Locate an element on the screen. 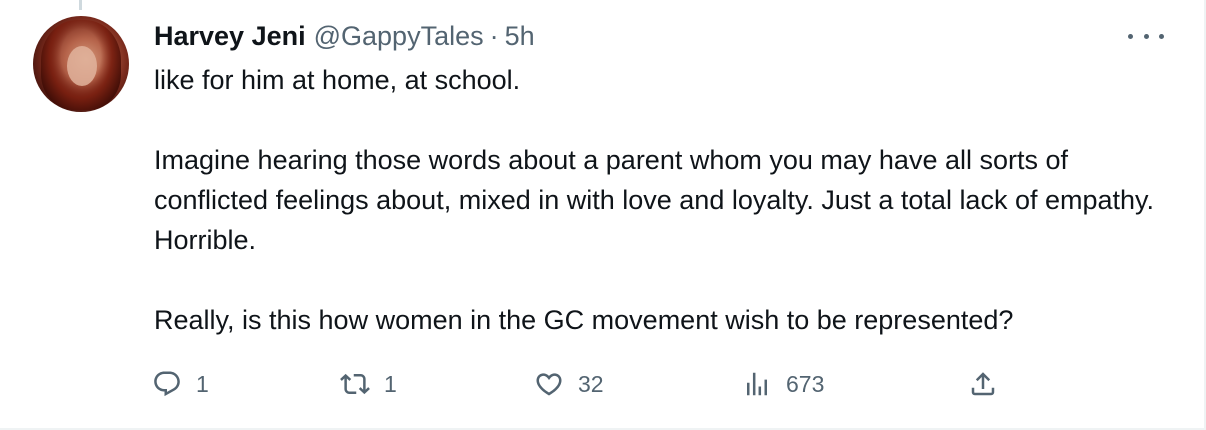 Image resolution: width=1206 pixels, height=430 pixels. like-button: 32 is located at coordinates (569, 384).